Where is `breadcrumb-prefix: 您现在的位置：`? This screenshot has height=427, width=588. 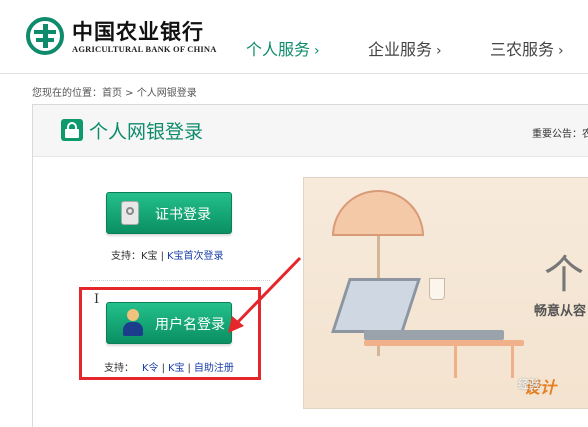
breadcrumb-prefix: 您现在的位置： is located at coordinates (67, 93).